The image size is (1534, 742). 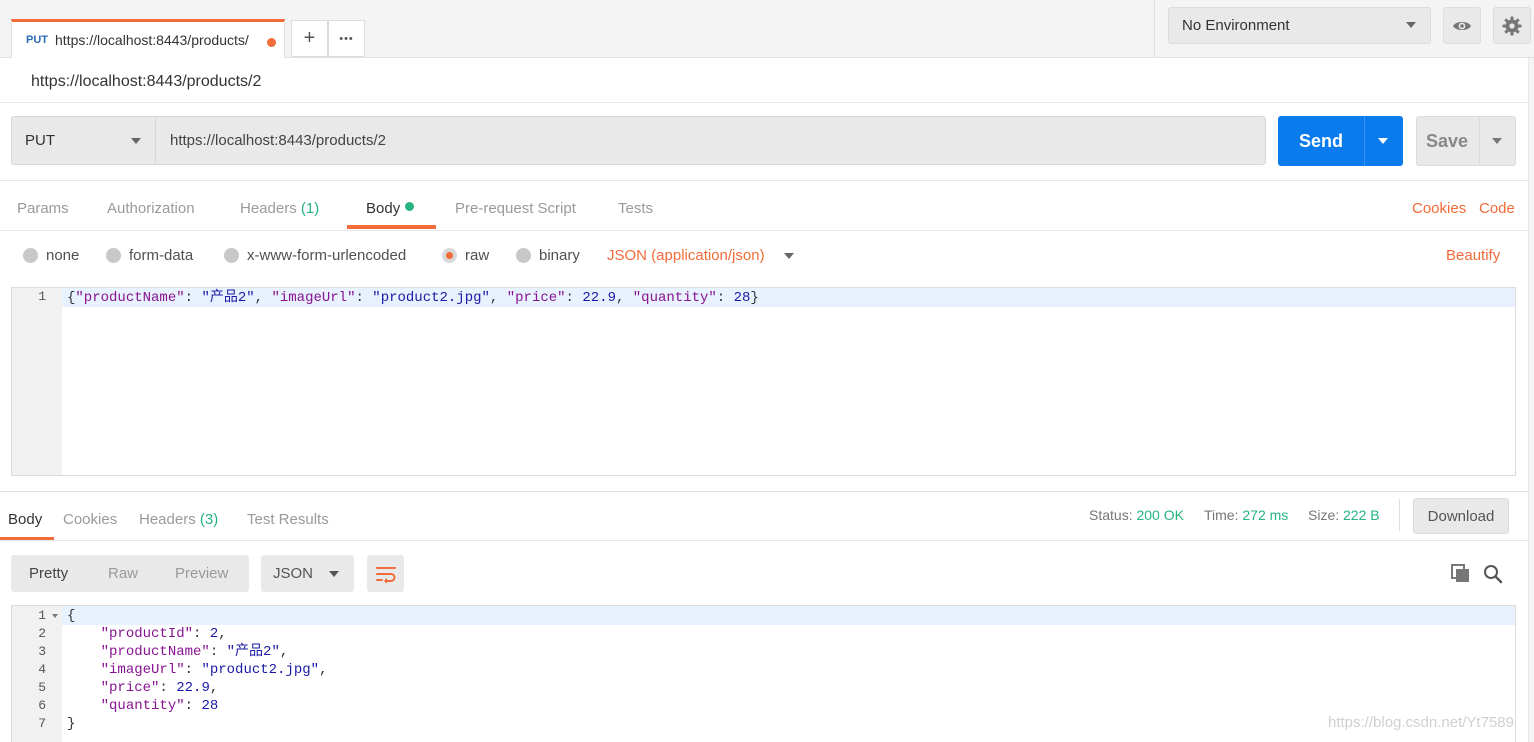 What do you see at coordinates (1461, 516) in the screenshot?
I see `download-button: Download` at bounding box center [1461, 516].